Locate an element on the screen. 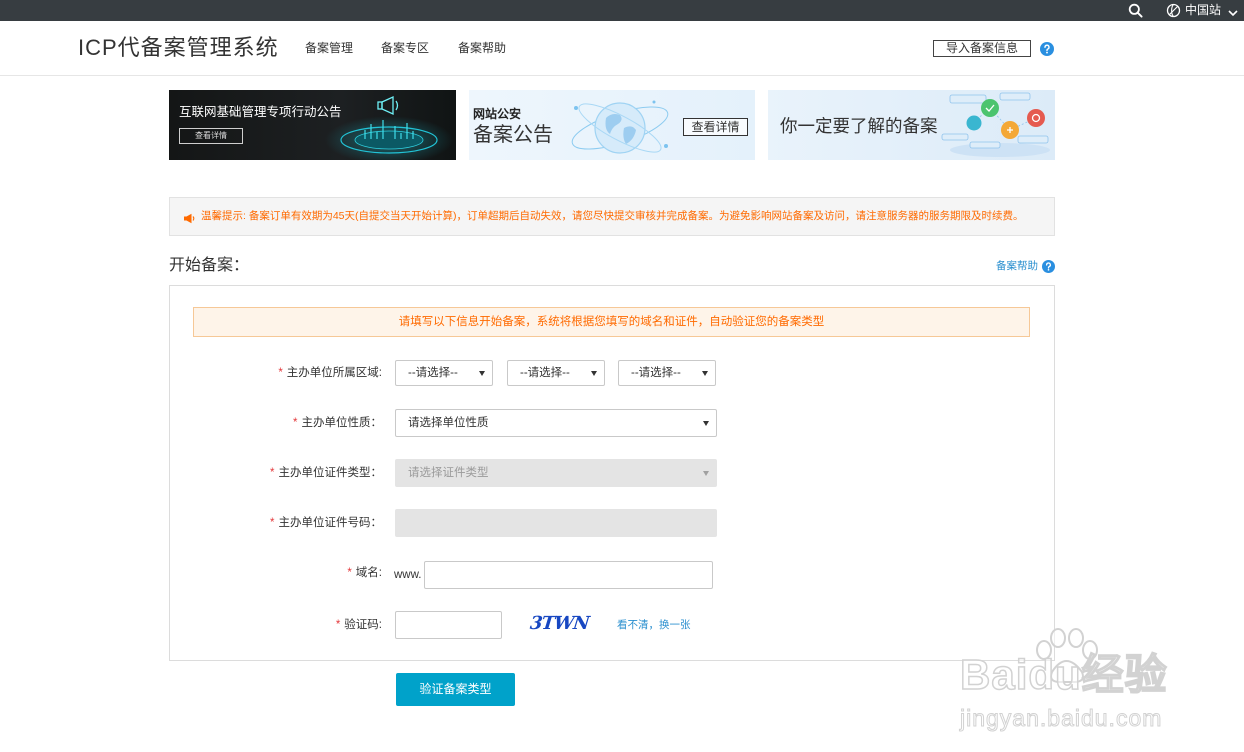 The image size is (1244, 752). region-label: * 主办单位所属区域: is located at coordinates (275, 373).